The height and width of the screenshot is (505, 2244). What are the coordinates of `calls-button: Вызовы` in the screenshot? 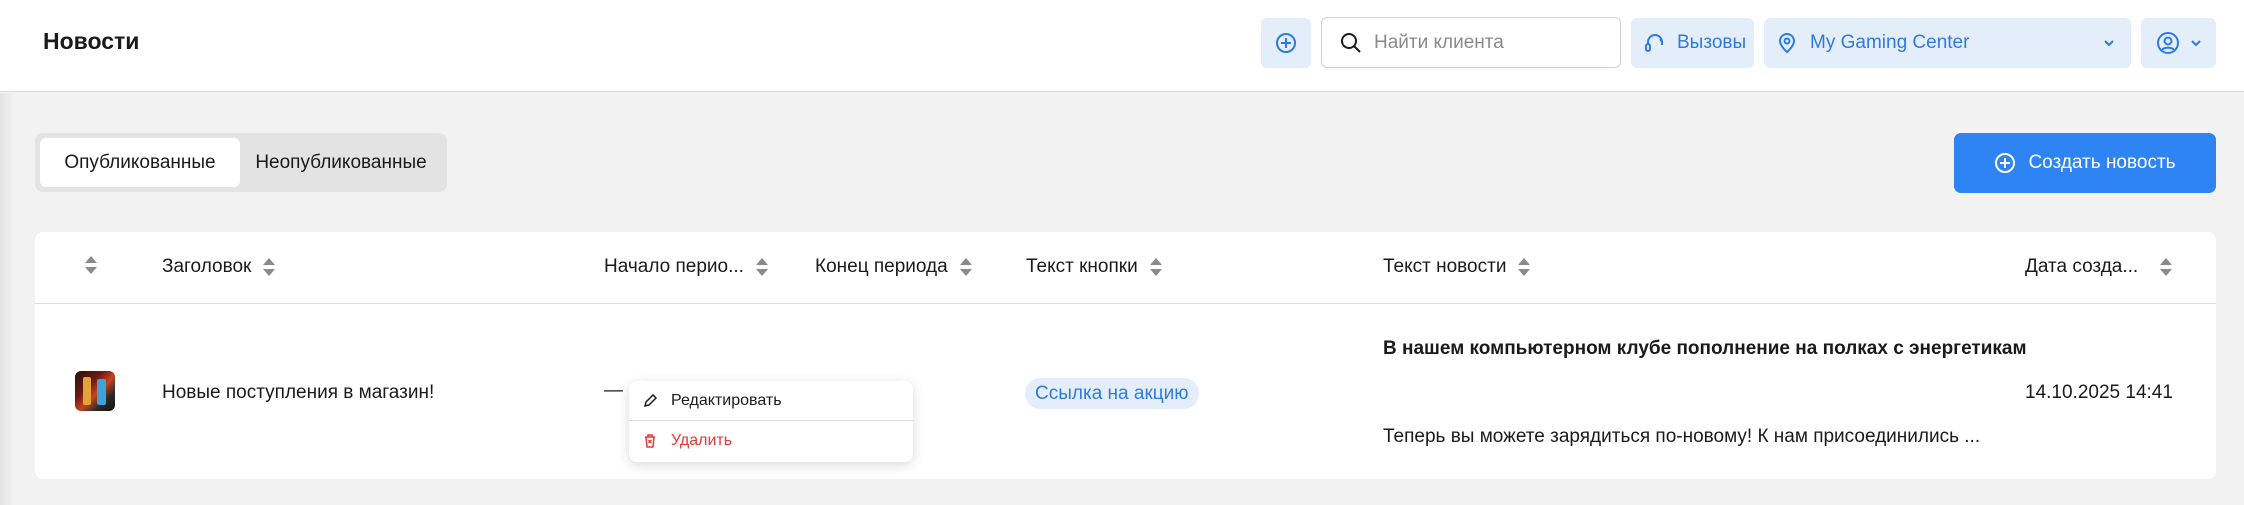 It's located at (1692, 43).